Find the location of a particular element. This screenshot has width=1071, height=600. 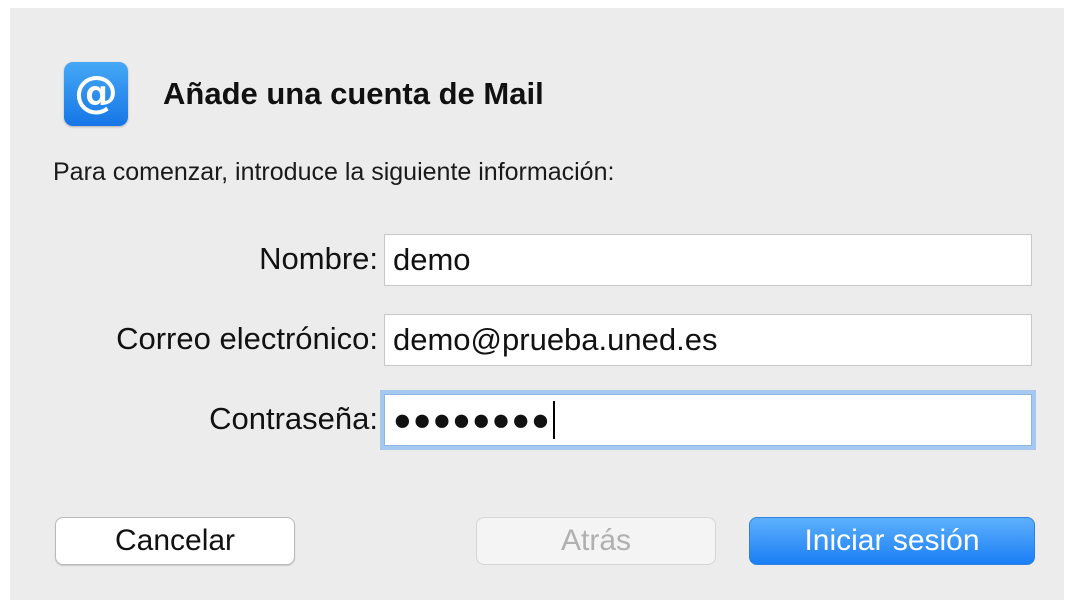

email-value: demo@prueba.uned.es is located at coordinates (555, 339).